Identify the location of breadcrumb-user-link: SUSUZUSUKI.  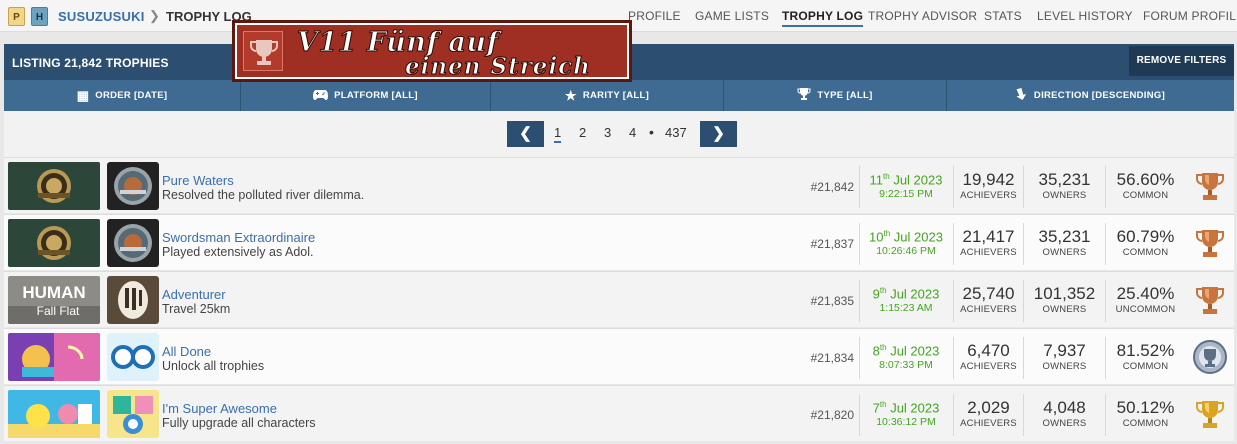
(101, 16).